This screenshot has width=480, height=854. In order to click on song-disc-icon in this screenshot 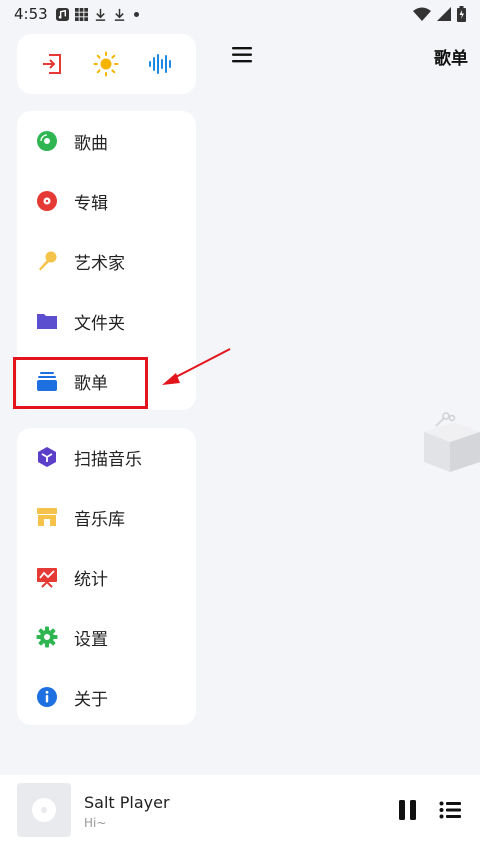, I will do `click(47, 141)`.